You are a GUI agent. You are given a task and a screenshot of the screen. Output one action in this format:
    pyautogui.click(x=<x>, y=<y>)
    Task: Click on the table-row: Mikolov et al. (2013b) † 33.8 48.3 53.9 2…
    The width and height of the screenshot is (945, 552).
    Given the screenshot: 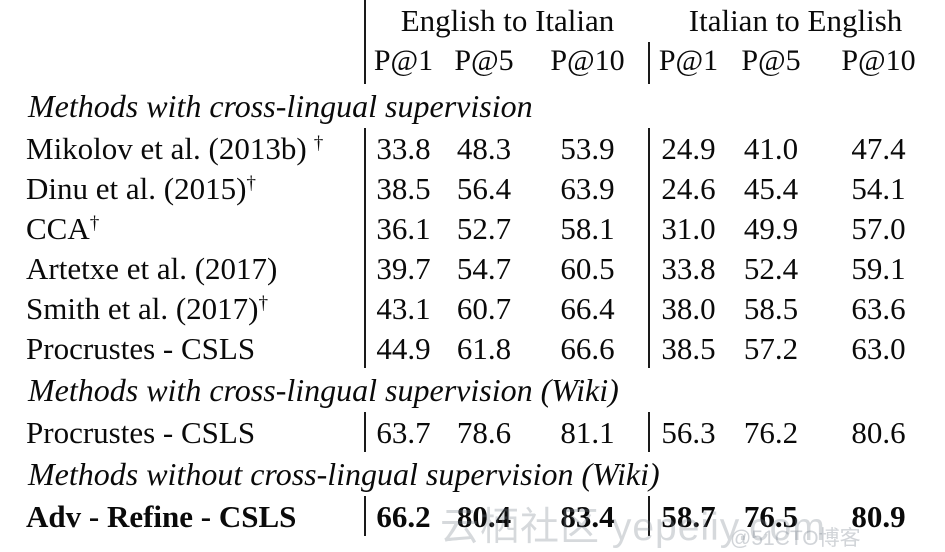 What is the action you would take?
    pyautogui.click(x=473, y=148)
    